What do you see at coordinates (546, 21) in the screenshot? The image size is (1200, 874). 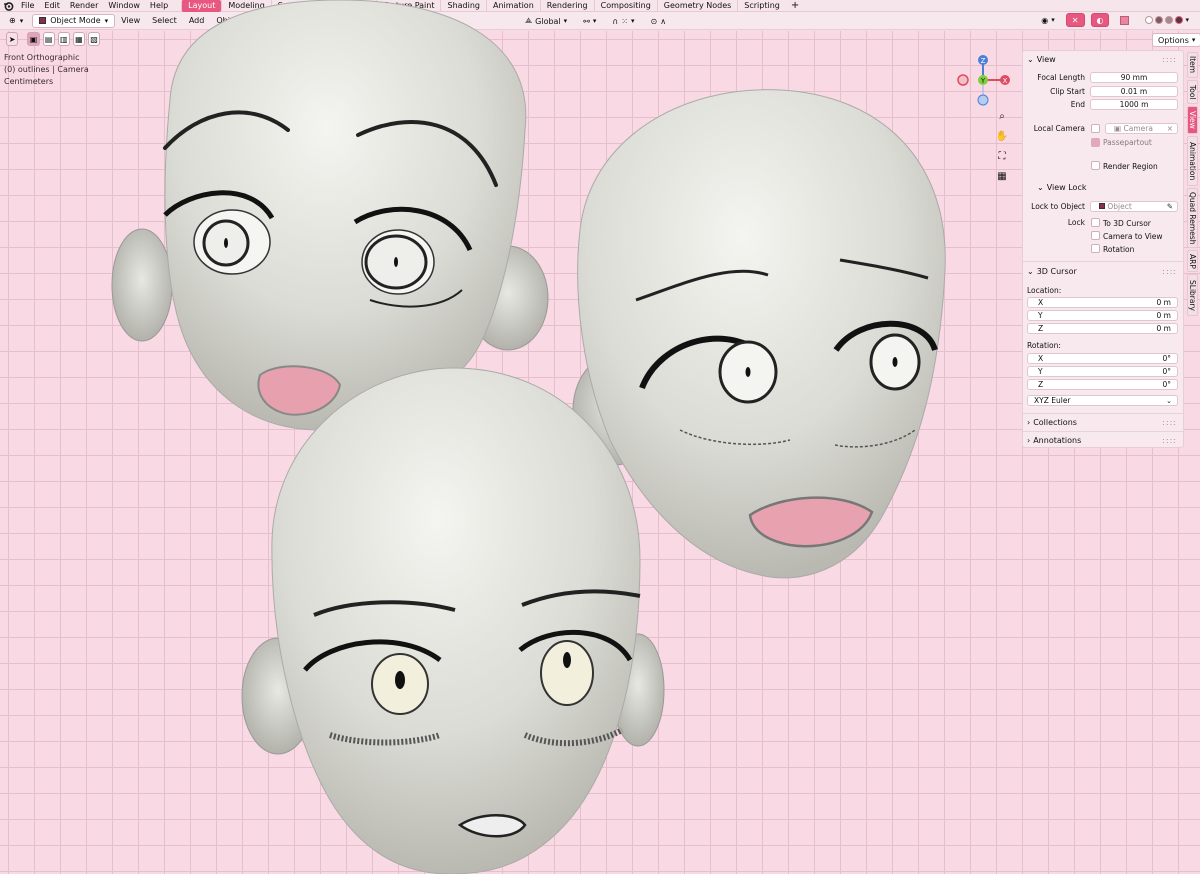 I see `orientation-selector: ⟁ Global ▾` at bounding box center [546, 21].